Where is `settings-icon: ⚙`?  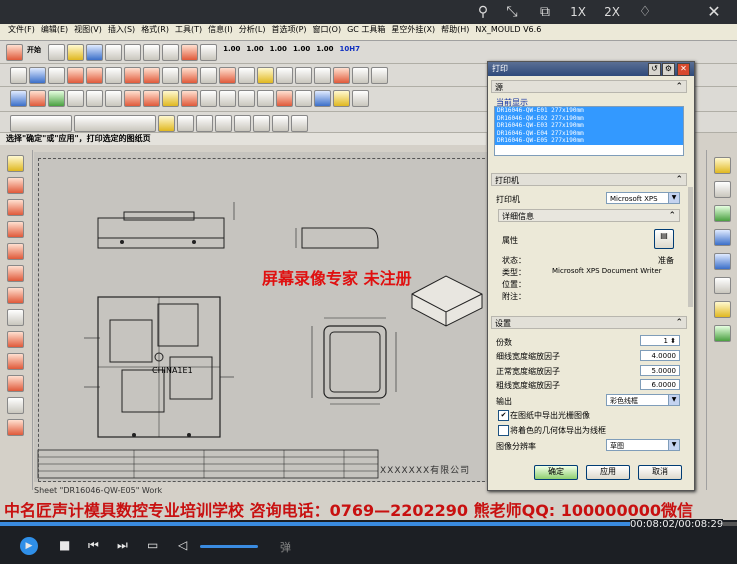 settings-icon: ⚙ is located at coordinates (668, 69).